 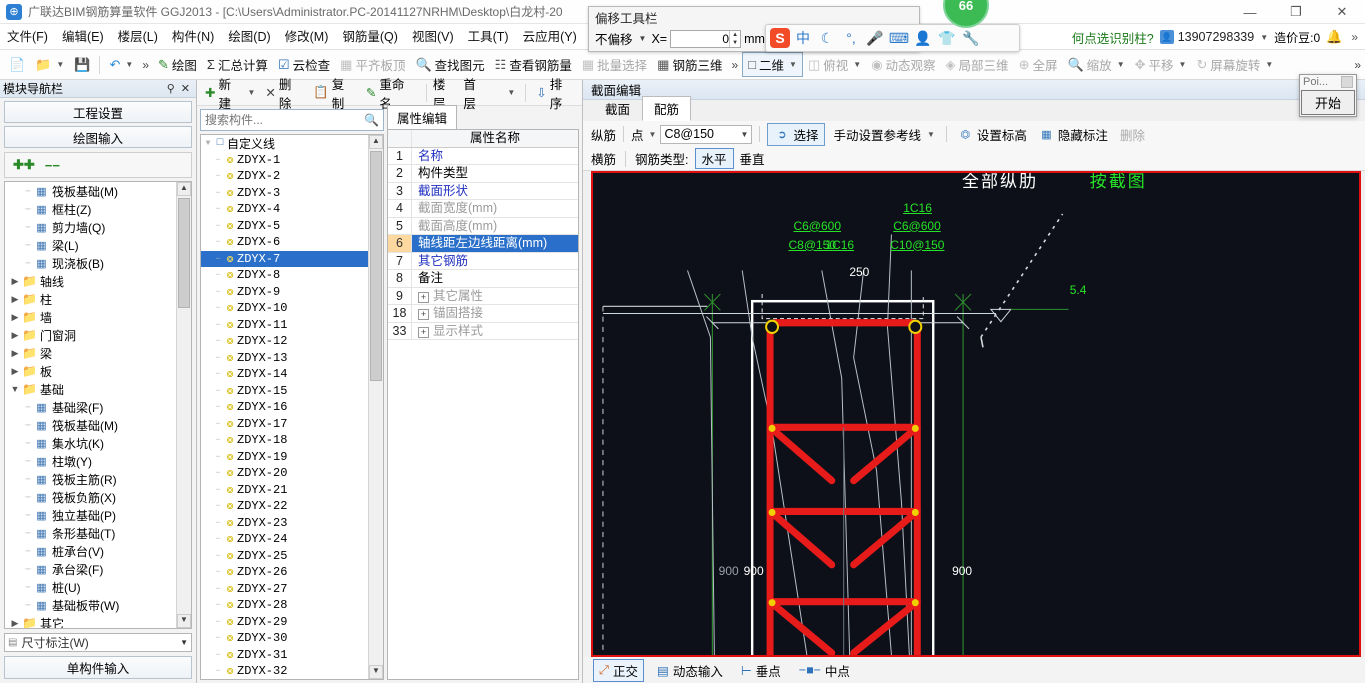 I want to click on maximize-button: ❐, so click(x=1296, y=12).